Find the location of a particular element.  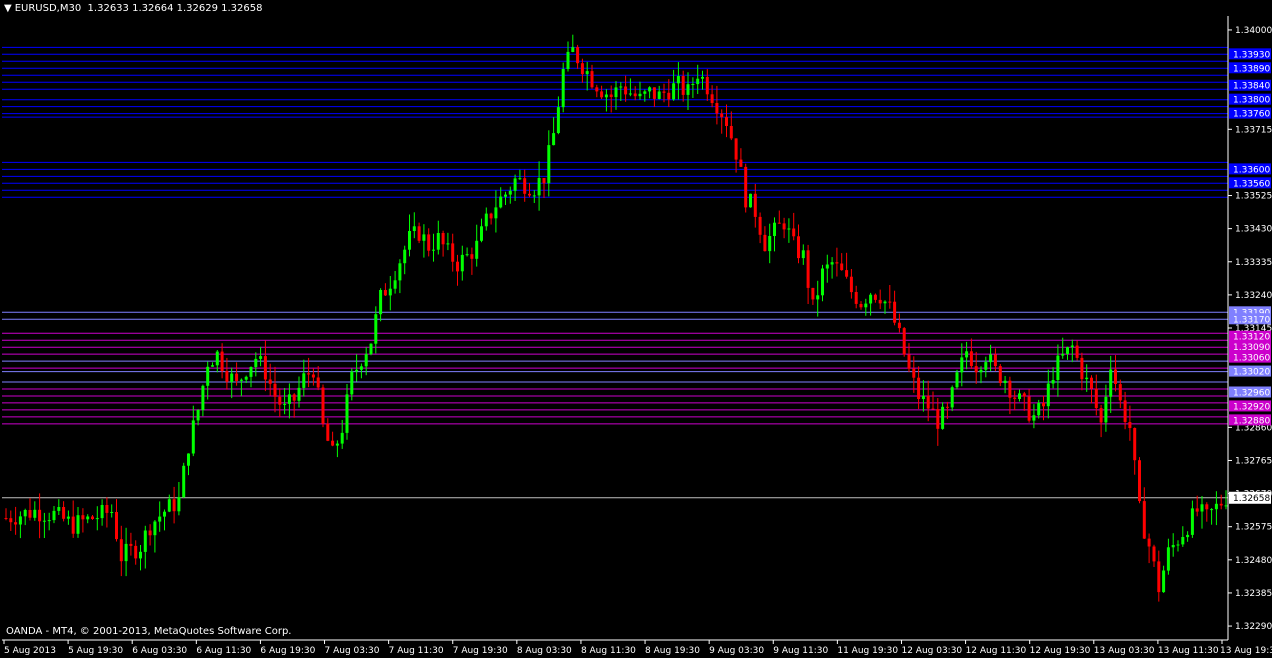

y-tick-label: 1.32290 is located at coordinates (1253, 627).